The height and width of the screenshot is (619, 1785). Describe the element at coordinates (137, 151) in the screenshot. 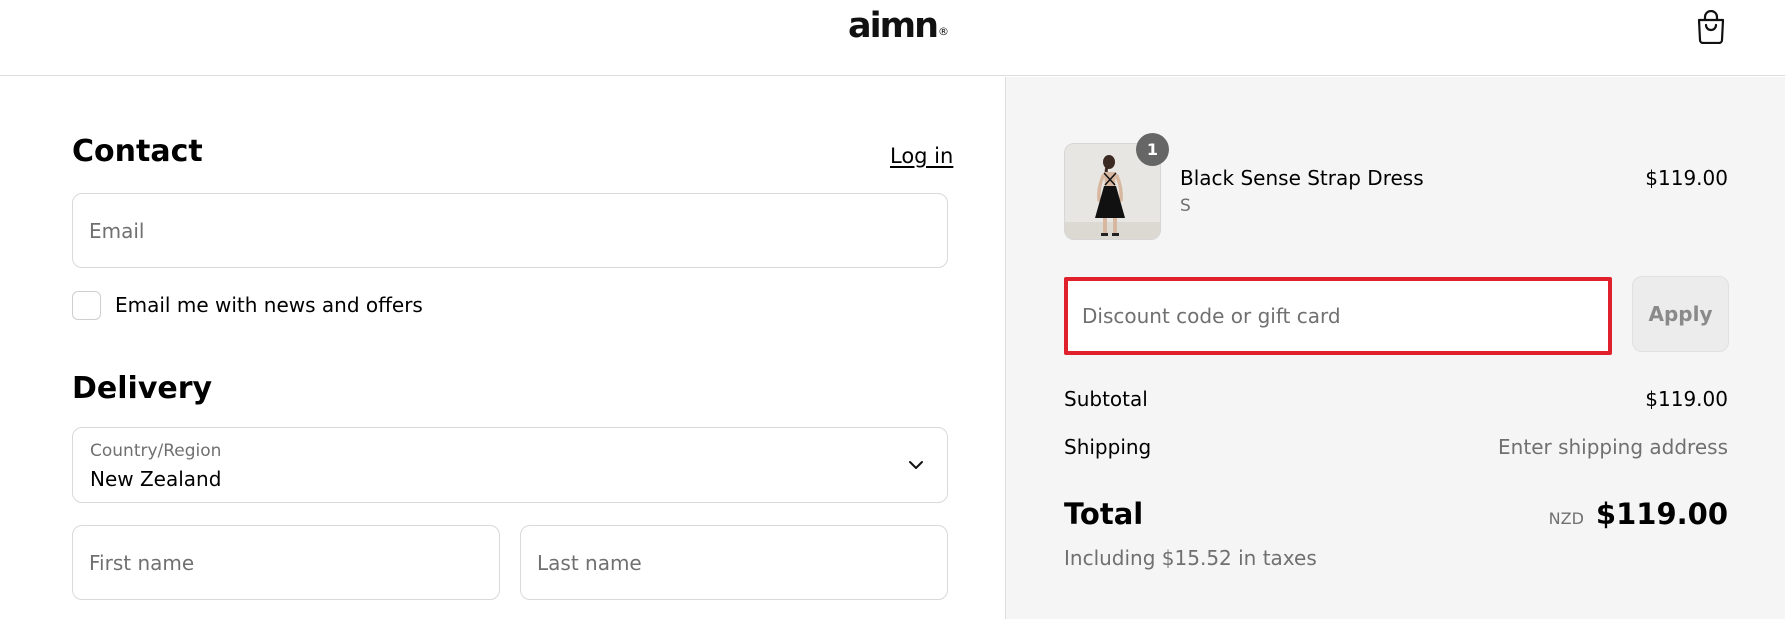

I see `contact-heading: Contact` at that location.